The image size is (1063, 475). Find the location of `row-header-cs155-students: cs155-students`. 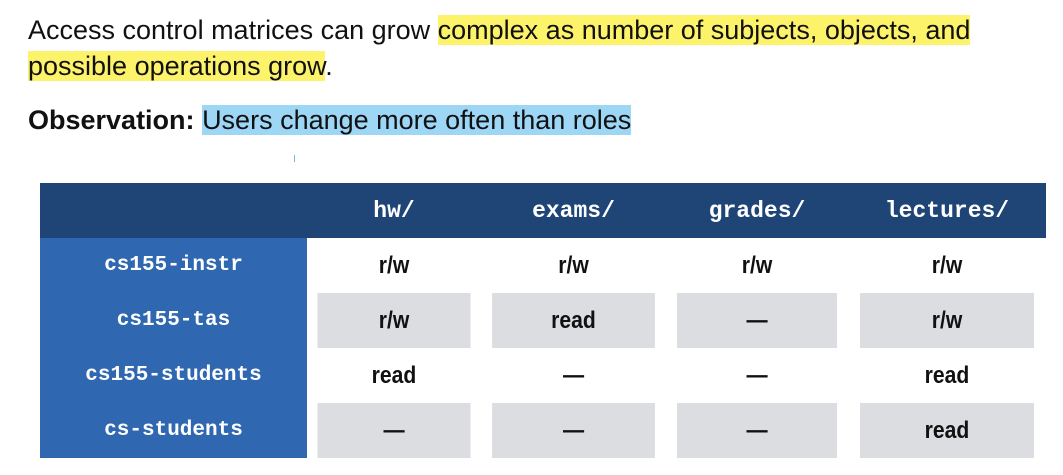

row-header-cs155-students: cs155-students is located at coordinates (173, 375).